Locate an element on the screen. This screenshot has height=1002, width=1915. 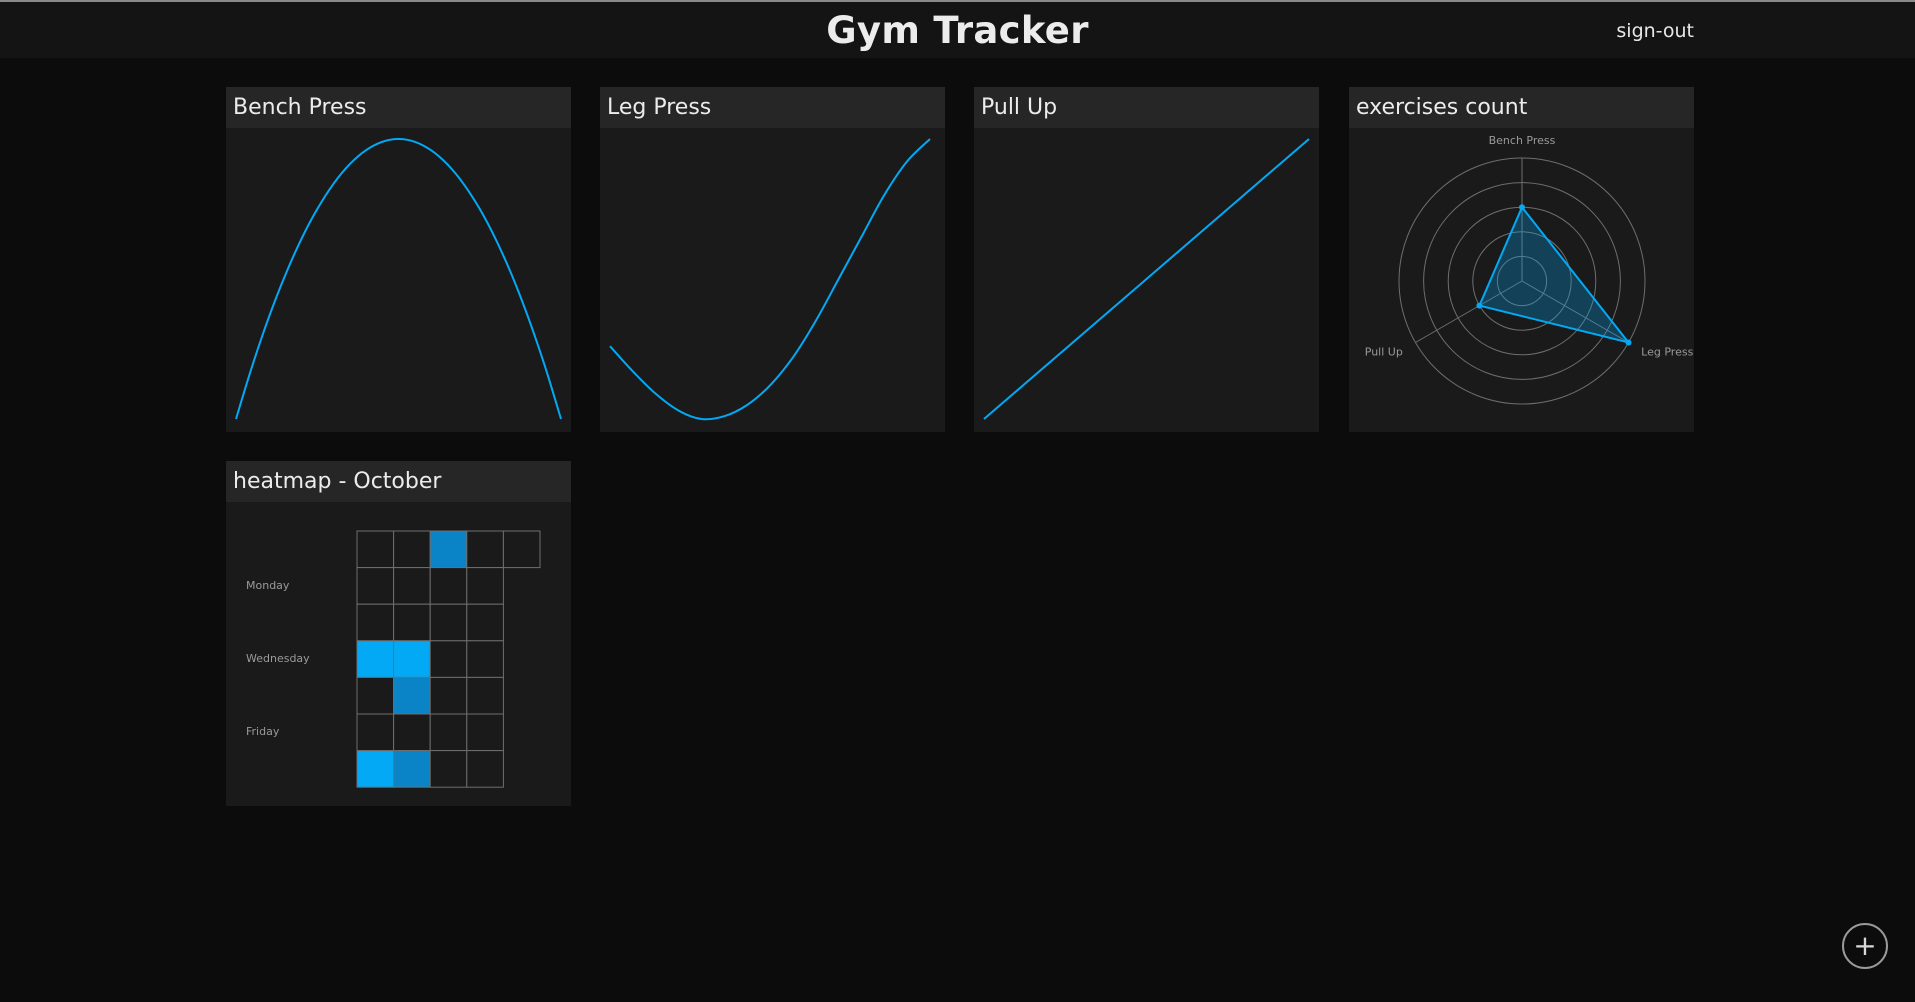
exercises-count-radar-chart: Bench Press Leg Press Pull Up is located at coordinates (1529, 269).